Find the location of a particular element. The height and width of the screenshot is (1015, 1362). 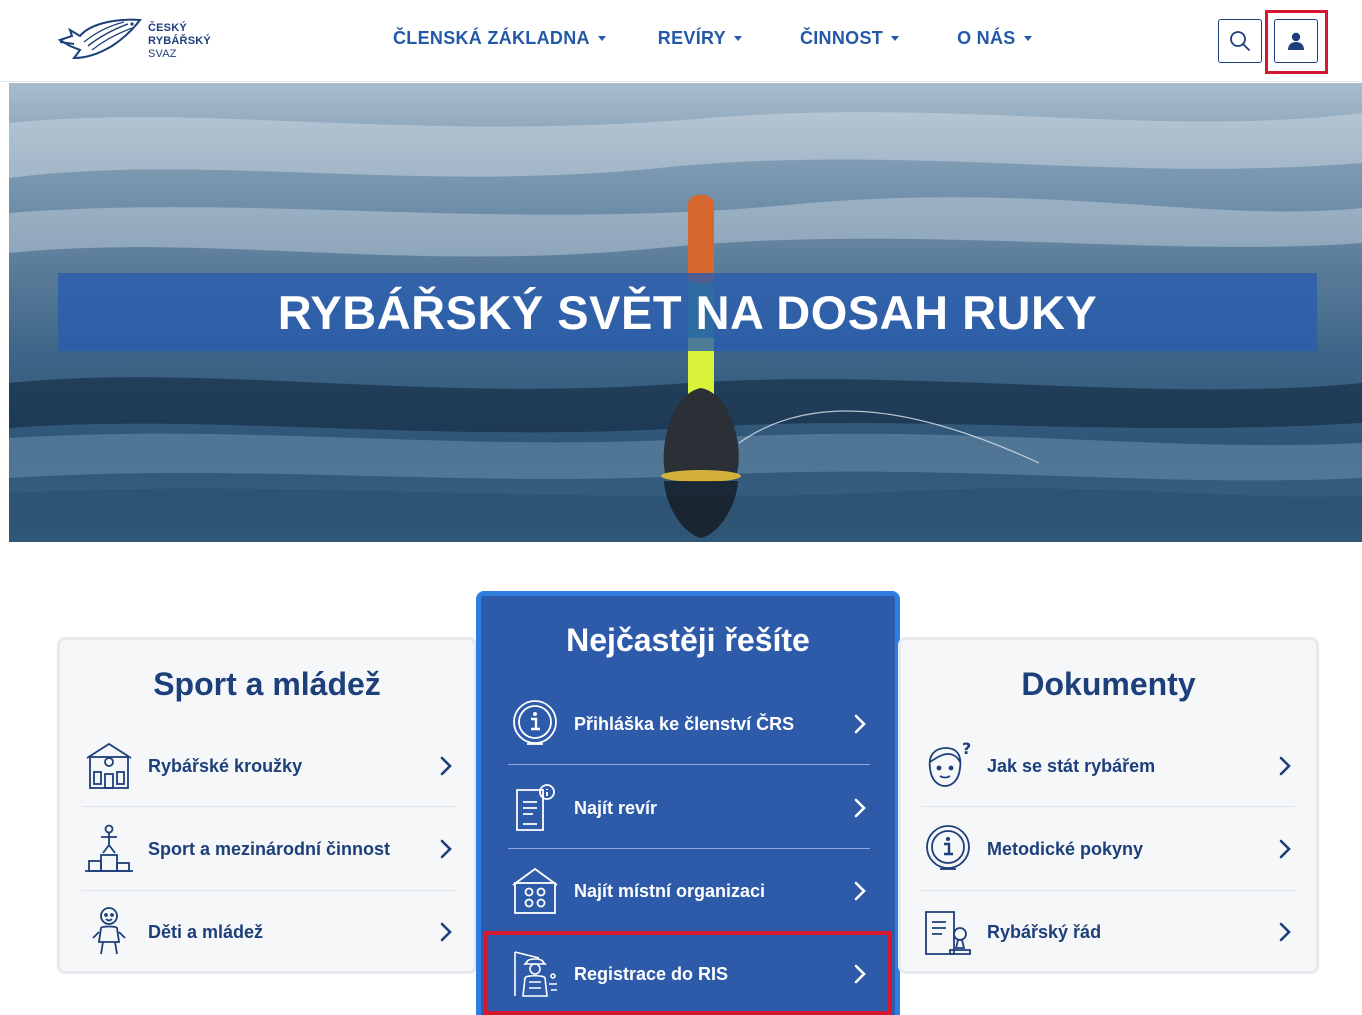

hero-title-band: RYBÁŘSKÝ SVĚT NA DOSAH RUKY is located at coordinates (687, 312).